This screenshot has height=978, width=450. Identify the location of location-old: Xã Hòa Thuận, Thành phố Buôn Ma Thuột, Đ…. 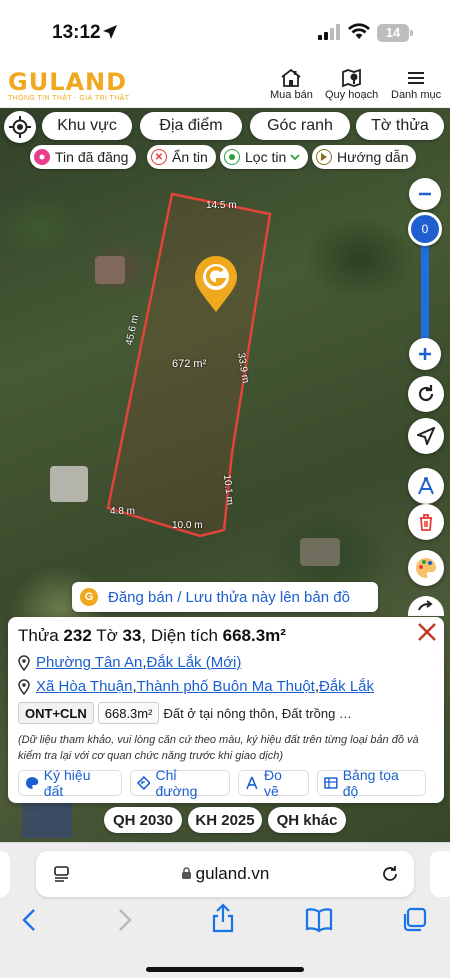
(226, 686).